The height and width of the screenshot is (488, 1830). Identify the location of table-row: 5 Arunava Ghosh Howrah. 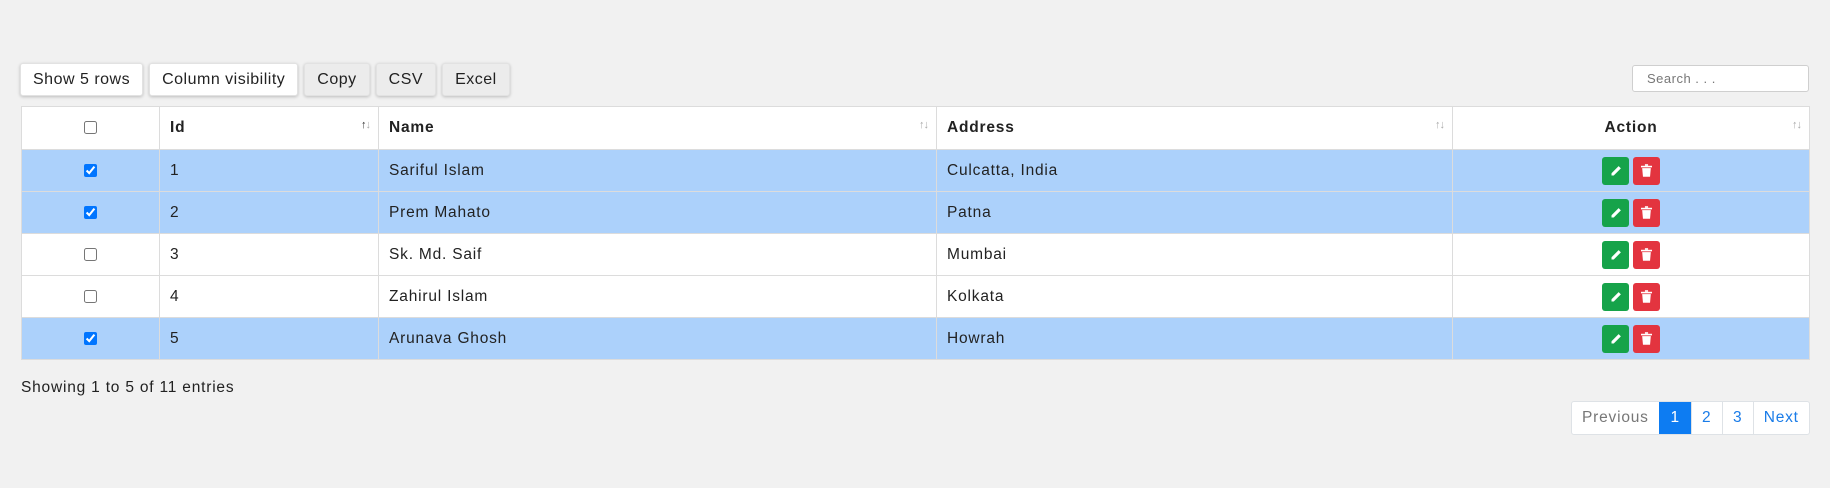
(915, 338).